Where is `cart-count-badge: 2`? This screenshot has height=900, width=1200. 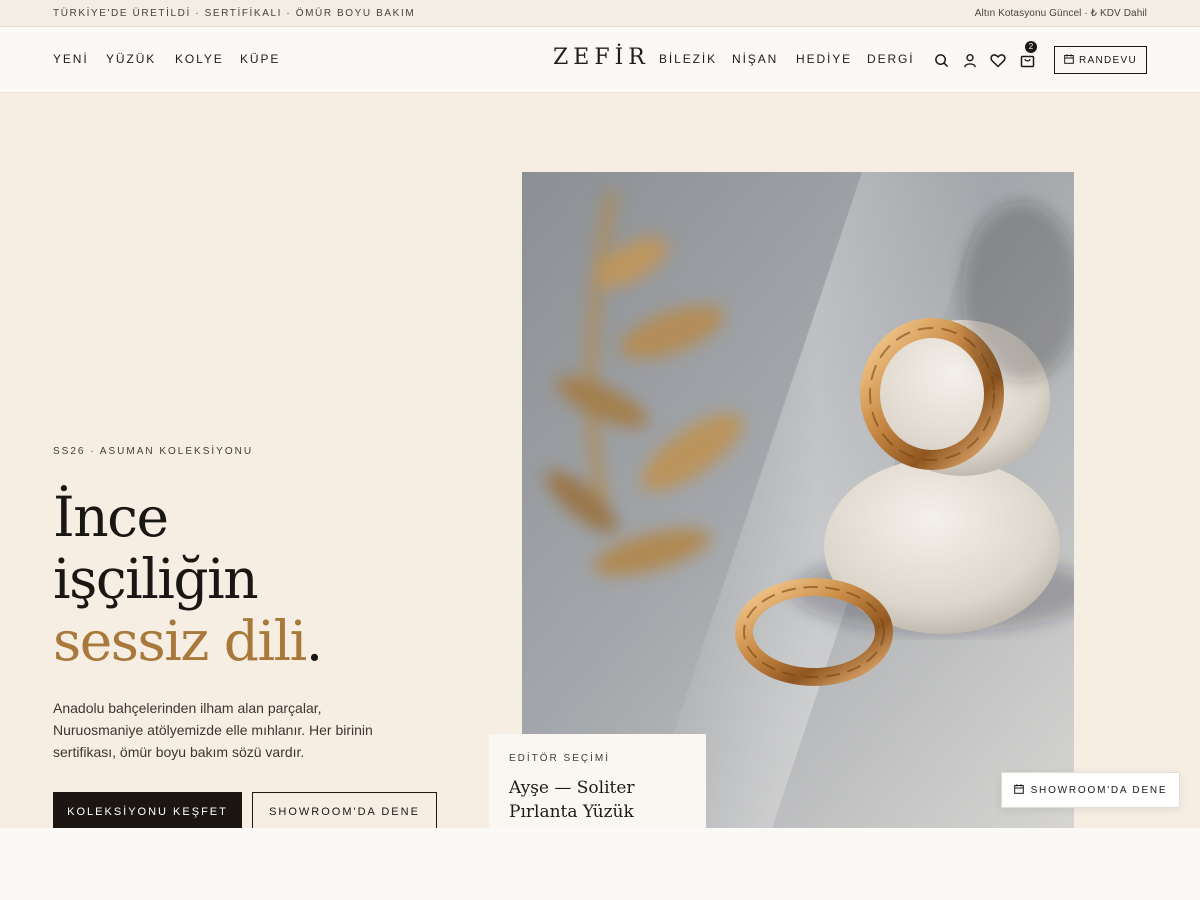 cart-count-badge: 2 is located at coordinates (1031, 47).